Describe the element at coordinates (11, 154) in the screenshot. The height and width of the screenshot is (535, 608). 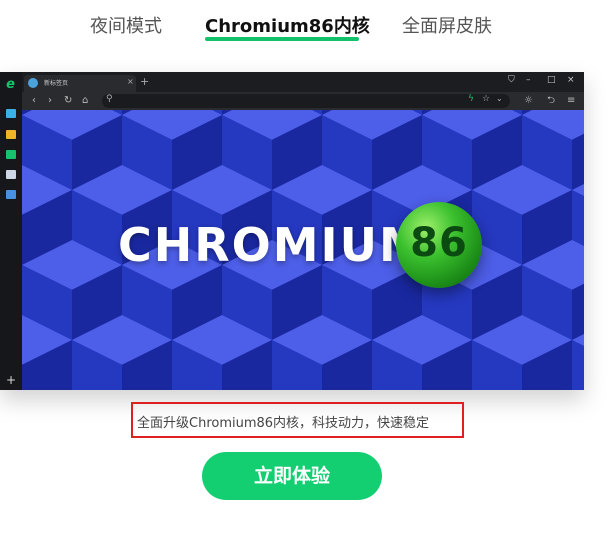
I see `sidebar-chat-icon` at that location.